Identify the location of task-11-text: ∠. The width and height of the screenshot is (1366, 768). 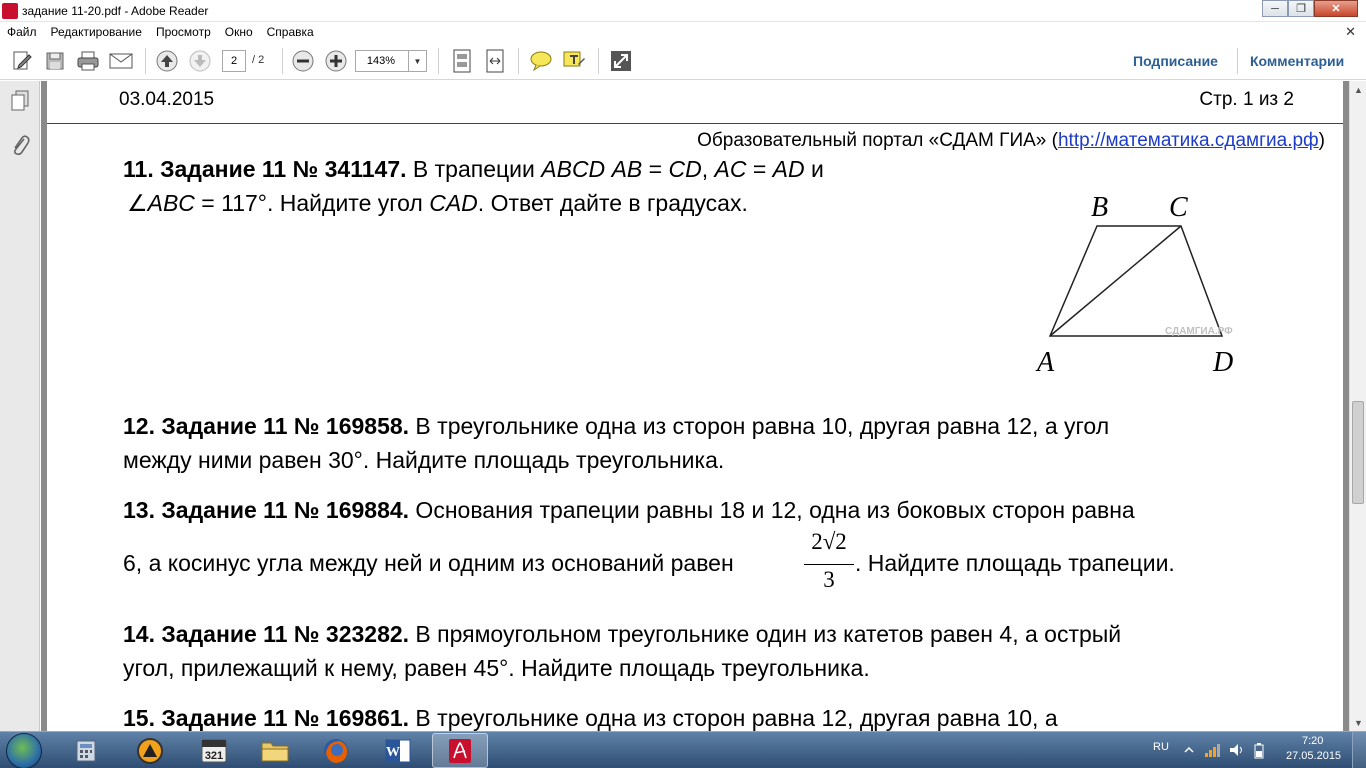
(137, 203).